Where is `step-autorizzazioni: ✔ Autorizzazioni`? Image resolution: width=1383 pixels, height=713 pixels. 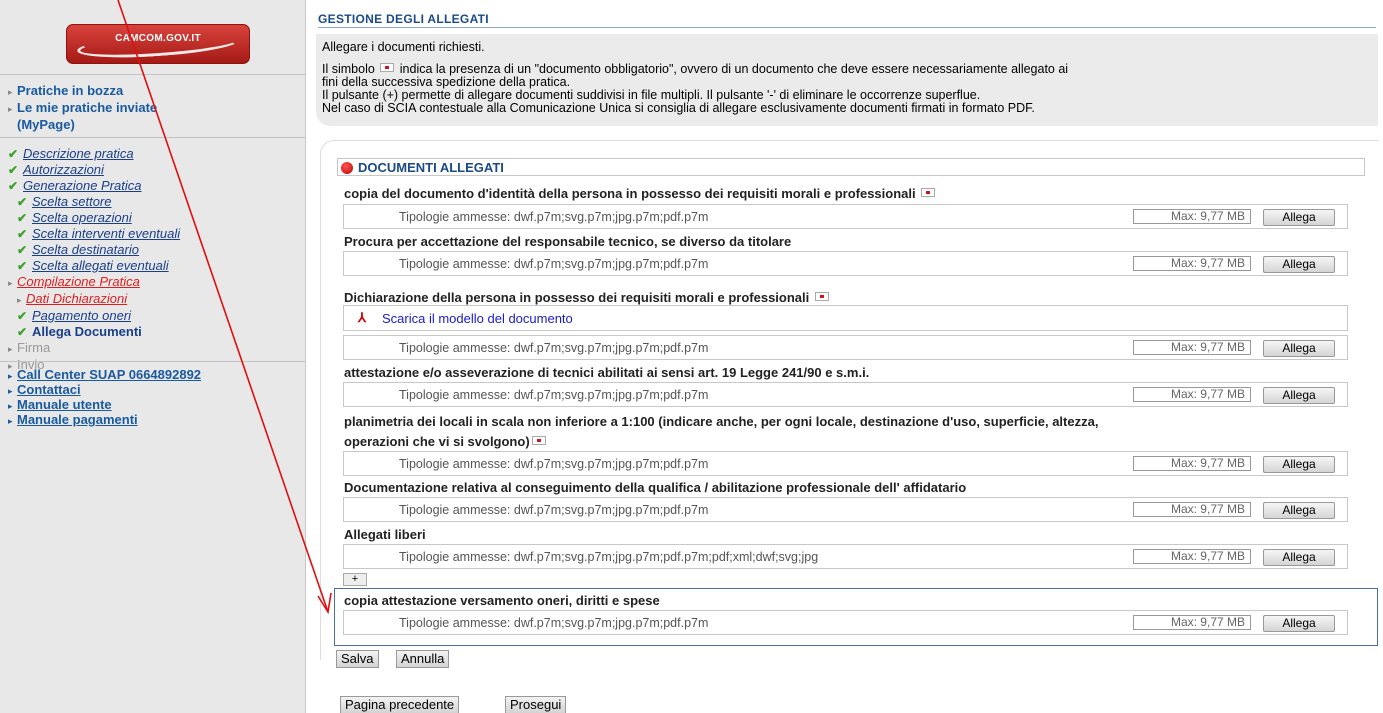
step-autorizzazioni: ✔ Autorizzazioni is located at coordinates (94, 170).